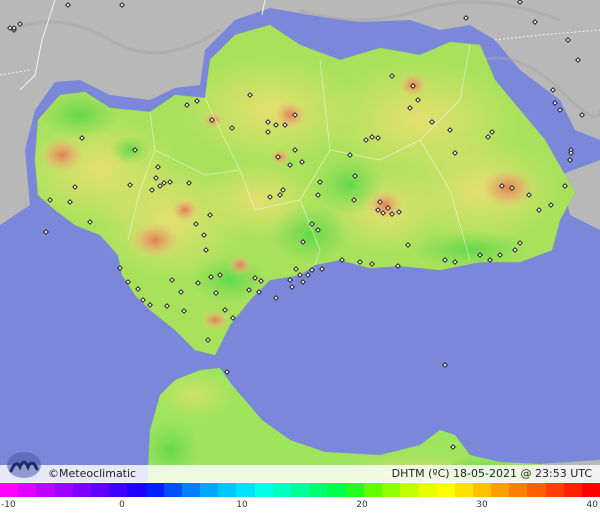  What do you see at coordinates (362, 505) in the screenshot?
I see `colorbar-tick-label: 20` at bounding box center [362, 505].